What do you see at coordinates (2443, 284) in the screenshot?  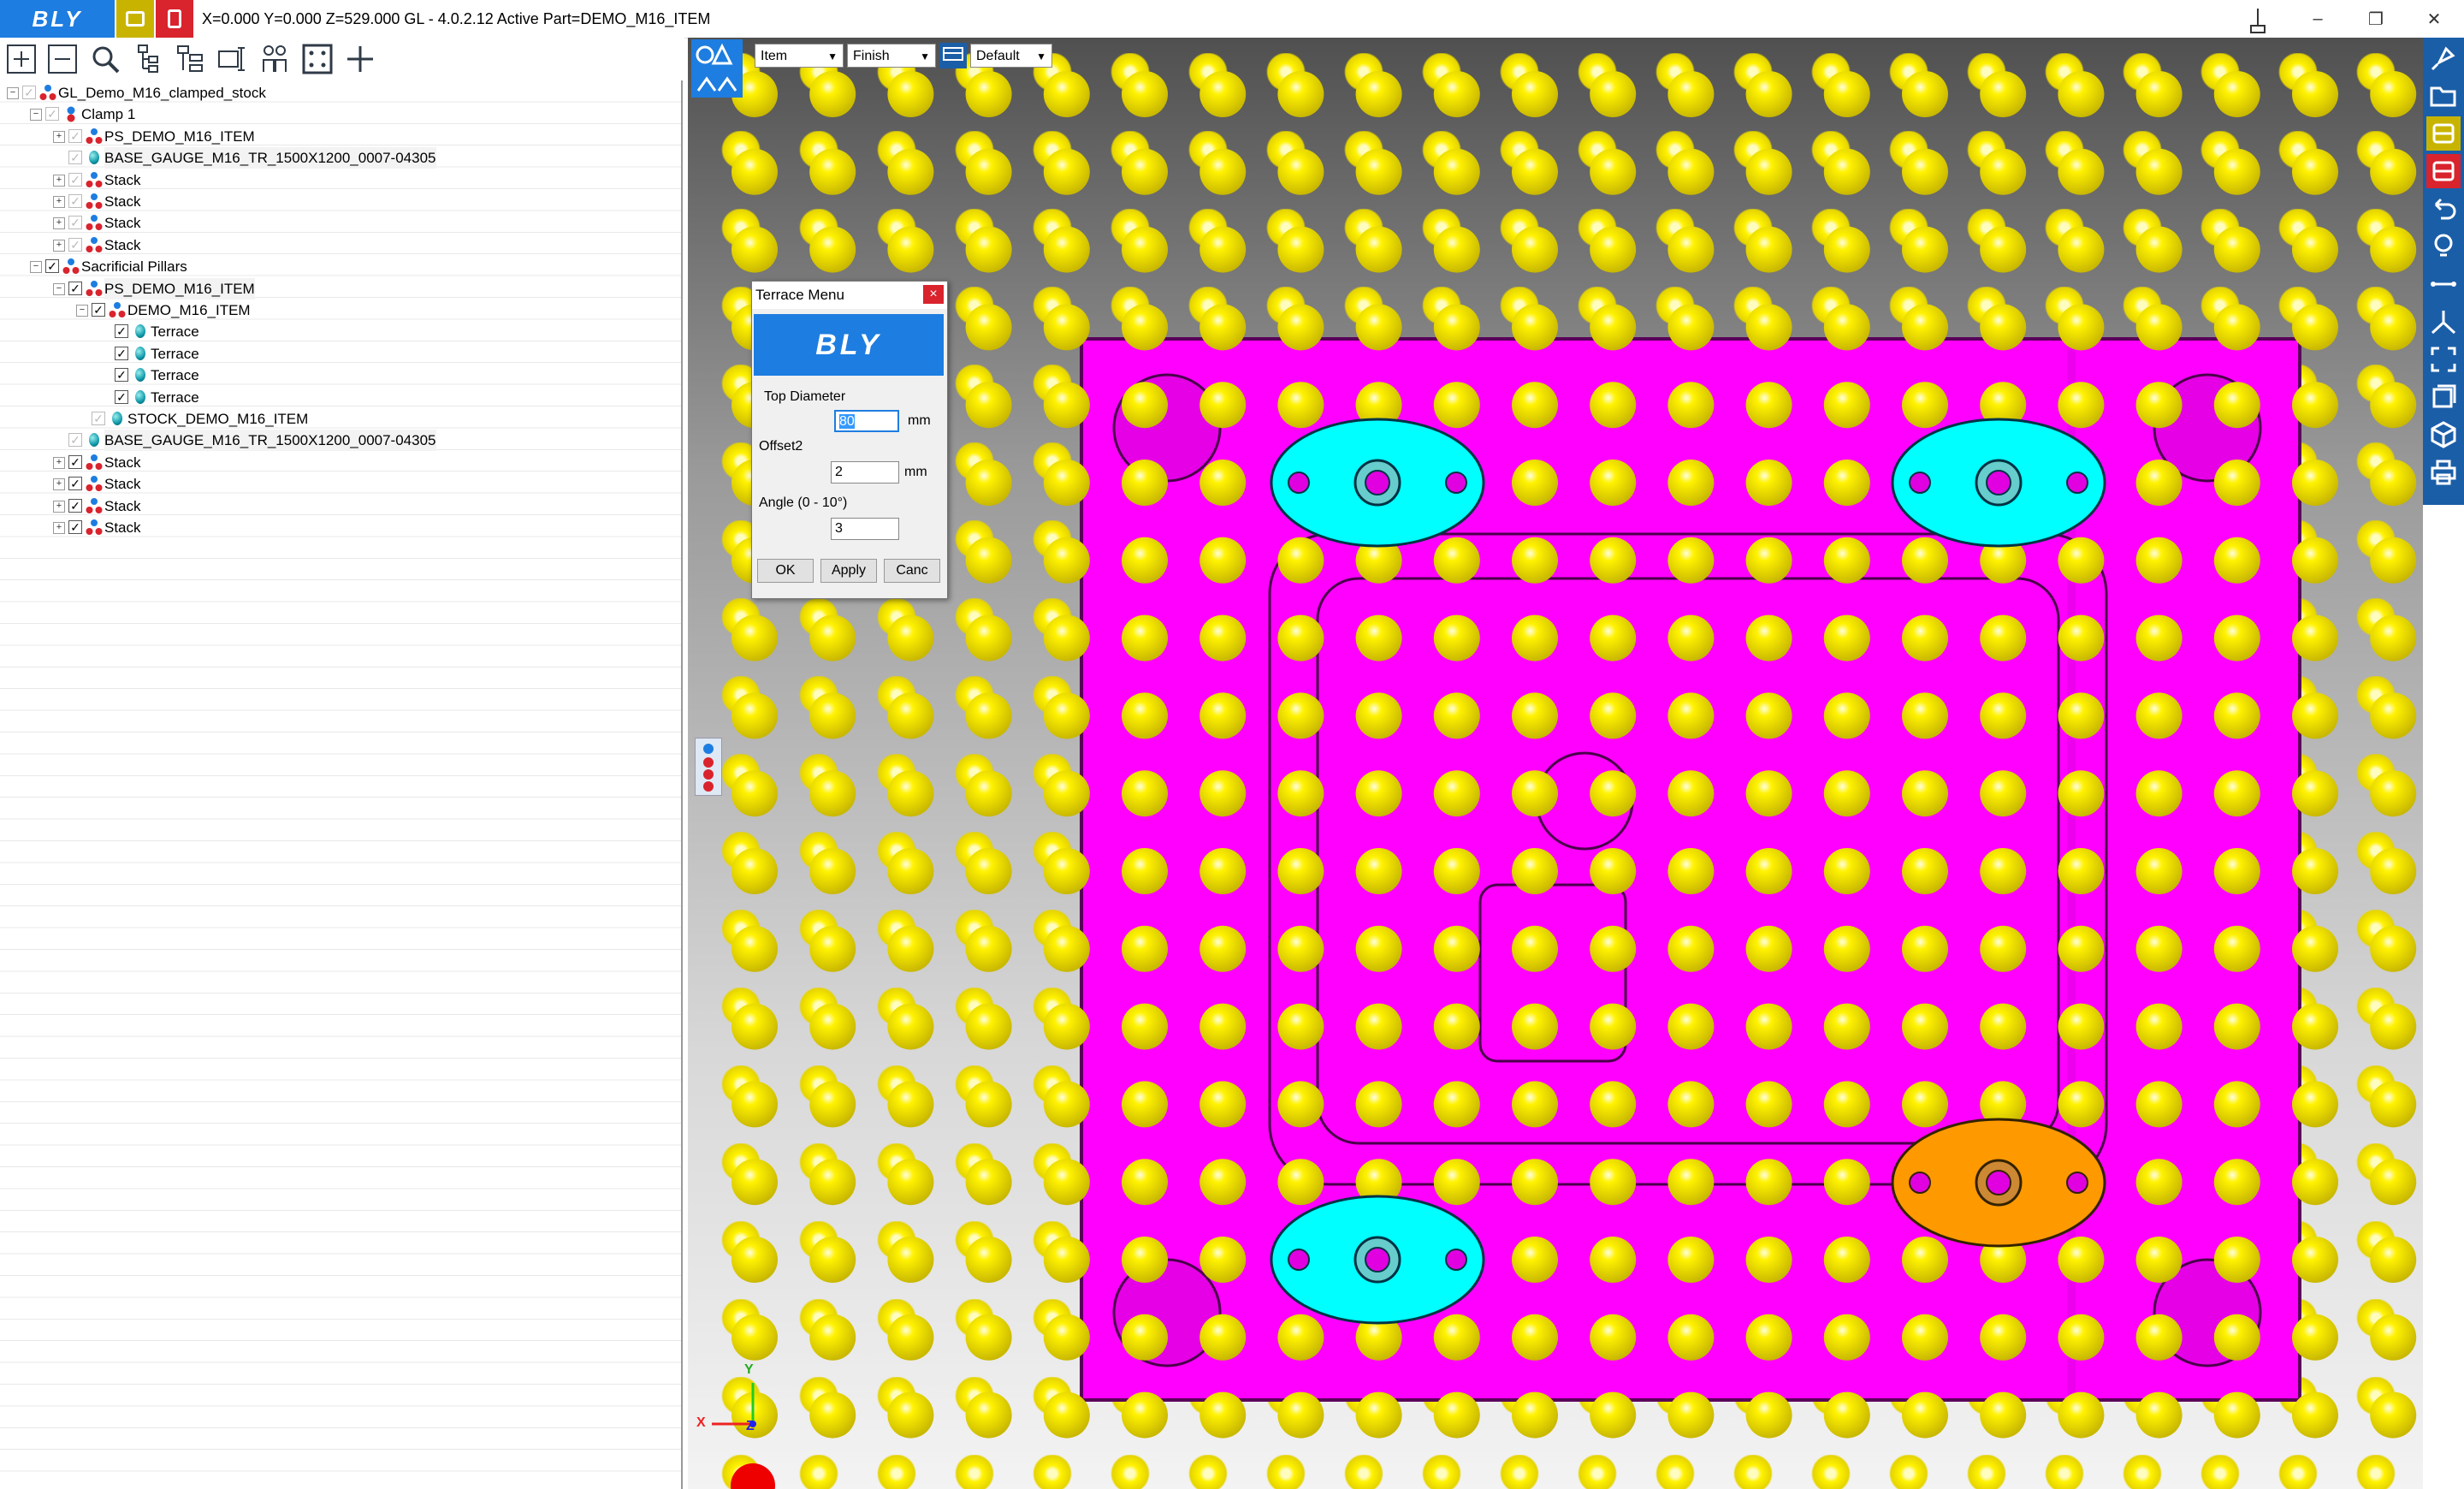 I see `measure-button` at bounding box center [2443, 284].